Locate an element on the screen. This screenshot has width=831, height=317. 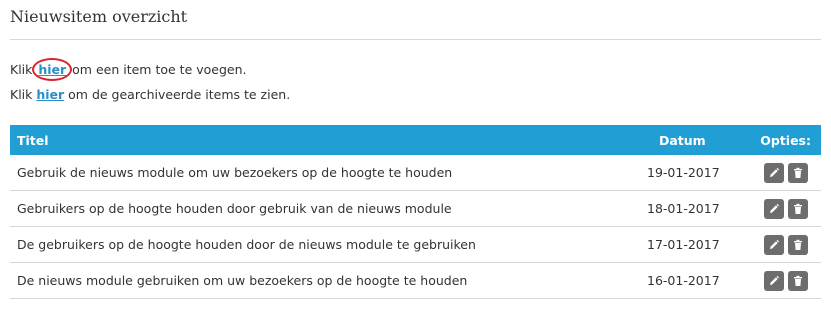
table-header: Titel Datum Opties: is located at coordinates (415, 140).